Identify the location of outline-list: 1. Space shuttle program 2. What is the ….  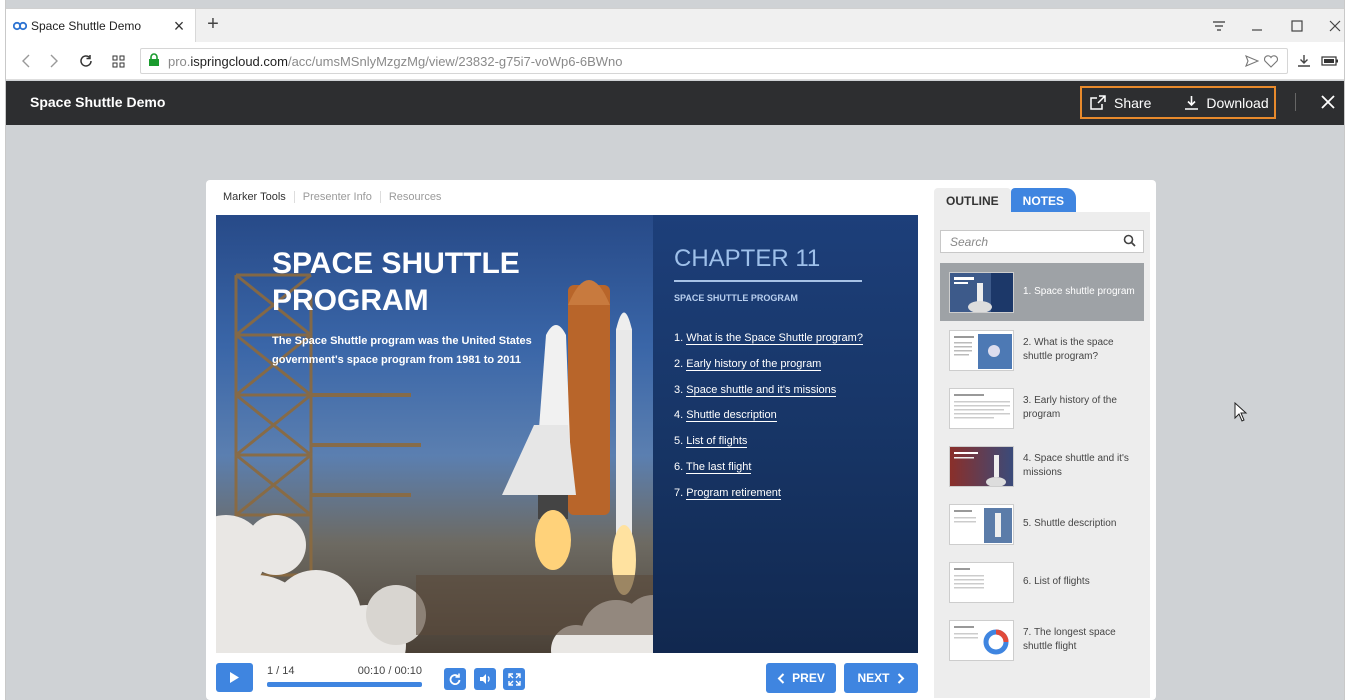
(1042, 466).